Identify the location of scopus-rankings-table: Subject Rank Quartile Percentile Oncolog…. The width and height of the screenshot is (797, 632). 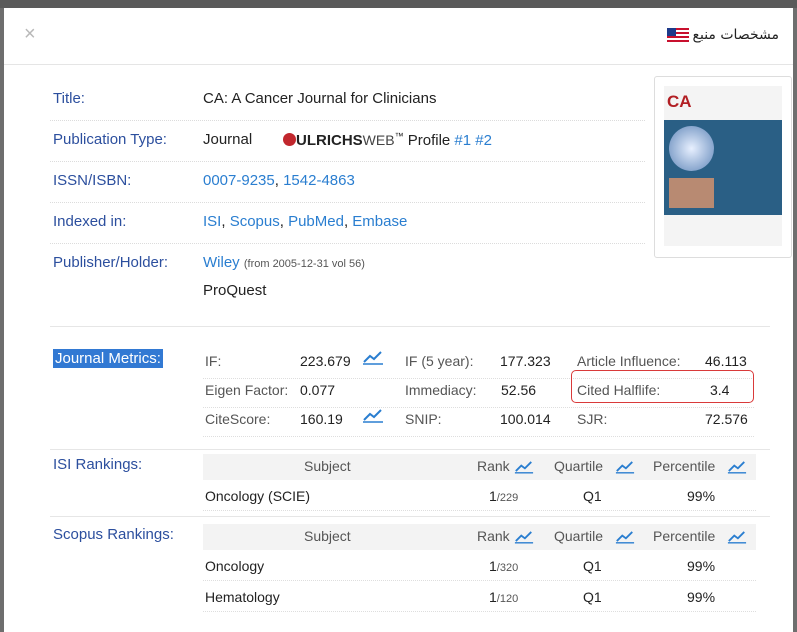
(479, 568).